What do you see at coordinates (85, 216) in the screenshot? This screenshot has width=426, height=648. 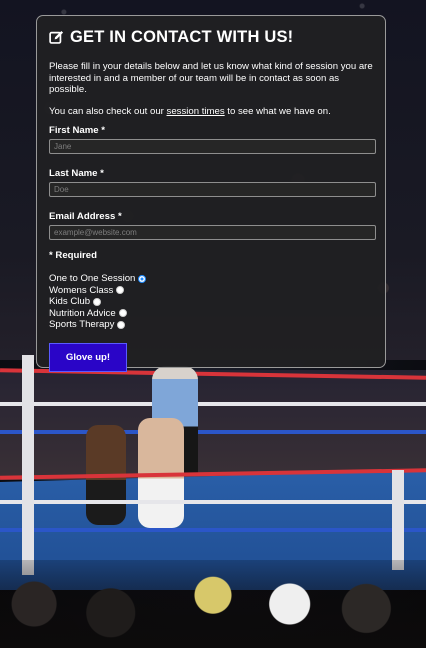 I see `email-label: Email Address *` at bounding box center [85, 216].